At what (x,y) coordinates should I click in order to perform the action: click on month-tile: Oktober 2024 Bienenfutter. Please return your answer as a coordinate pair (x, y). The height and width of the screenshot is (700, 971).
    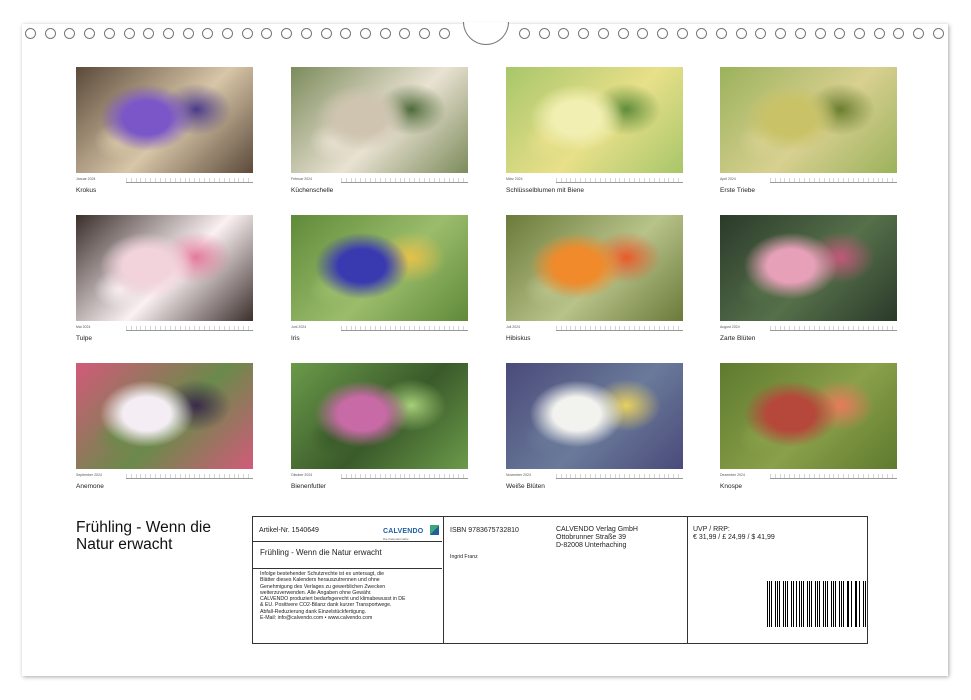
    Looking at the image, I should click on (379, 426).